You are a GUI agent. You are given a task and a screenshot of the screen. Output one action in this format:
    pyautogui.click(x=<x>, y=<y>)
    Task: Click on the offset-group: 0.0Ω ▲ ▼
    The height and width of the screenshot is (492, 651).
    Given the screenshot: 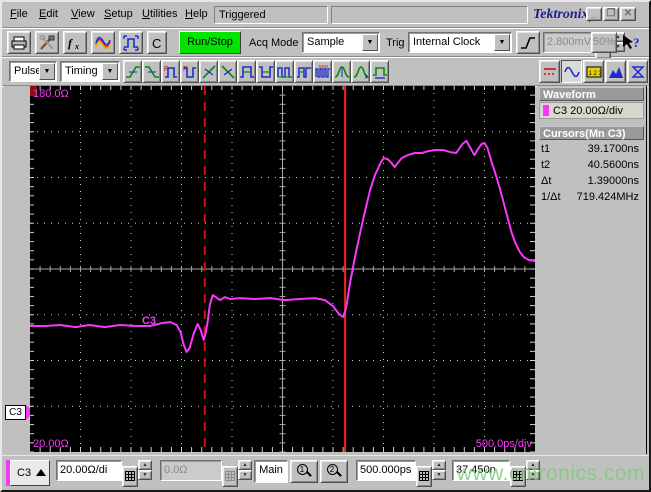 What is the action you would take?
    pyautogui.click(x=206, y=473)
    